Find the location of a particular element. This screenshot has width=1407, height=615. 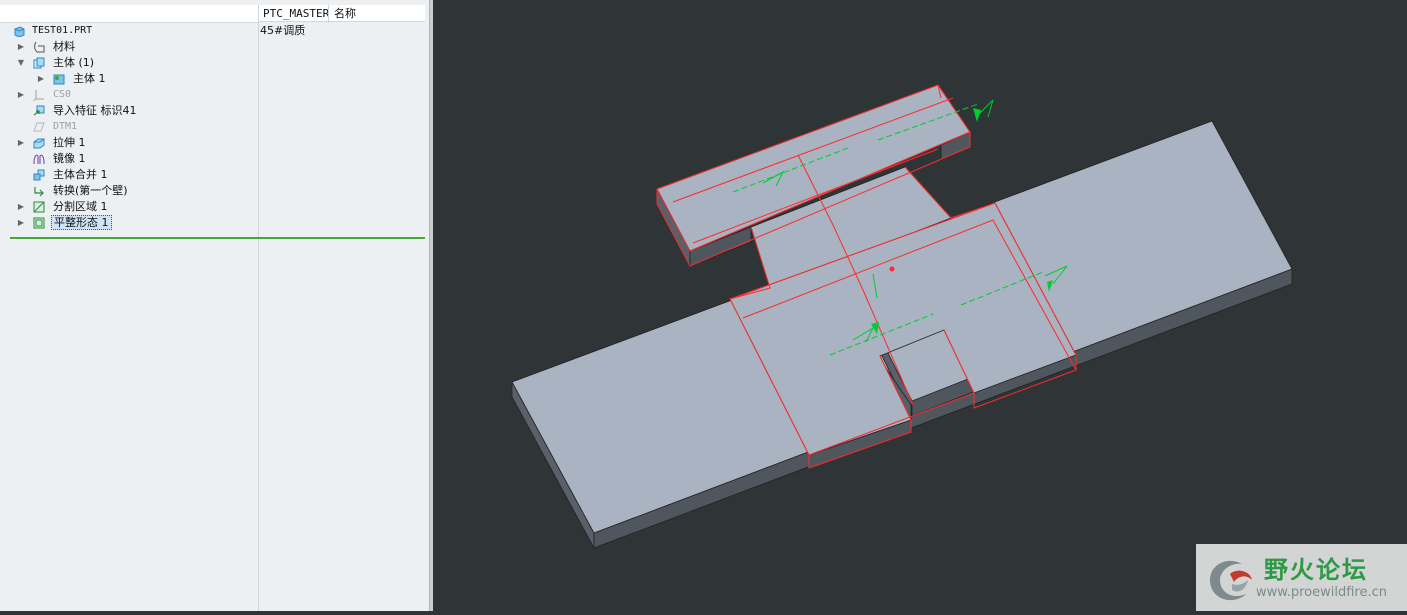

body-merge-icon is located at coordinates (39, 175).